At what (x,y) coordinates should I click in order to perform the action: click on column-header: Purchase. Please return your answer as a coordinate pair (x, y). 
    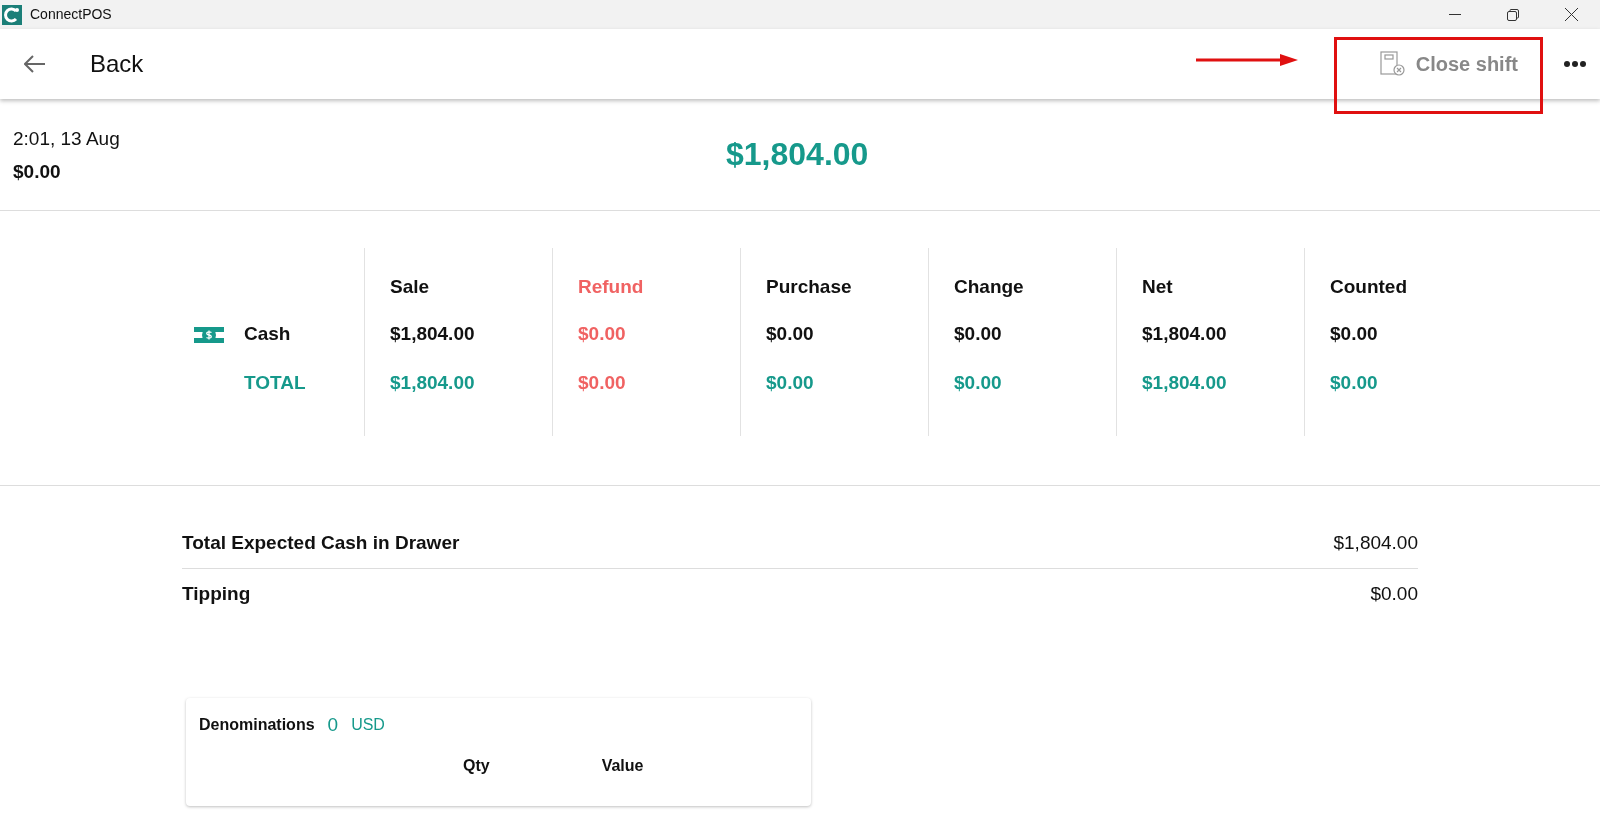
    Looking at the image, I should click on (809, 287).